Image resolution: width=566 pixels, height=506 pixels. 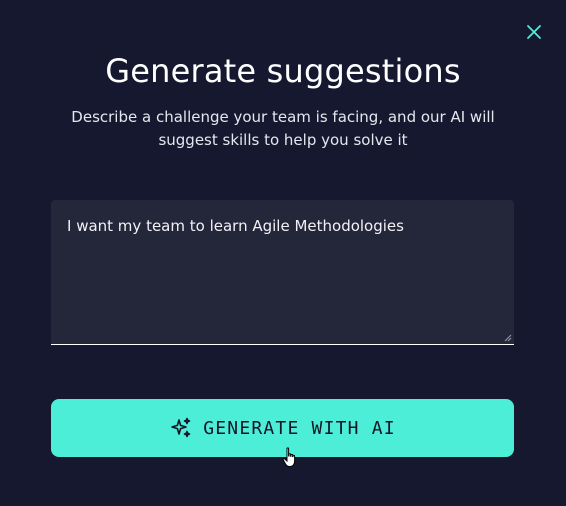 What do you see at coordinates (299, 428) in the screenshot?
I see `generate-button-label: GENERATE WITH AI` at bounding box center [299, 428].